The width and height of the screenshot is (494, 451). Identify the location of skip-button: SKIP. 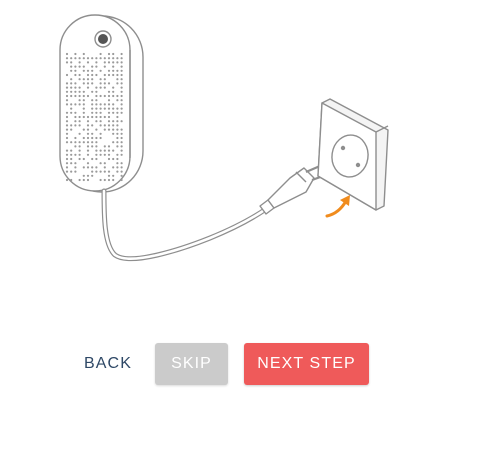
(191, 364).